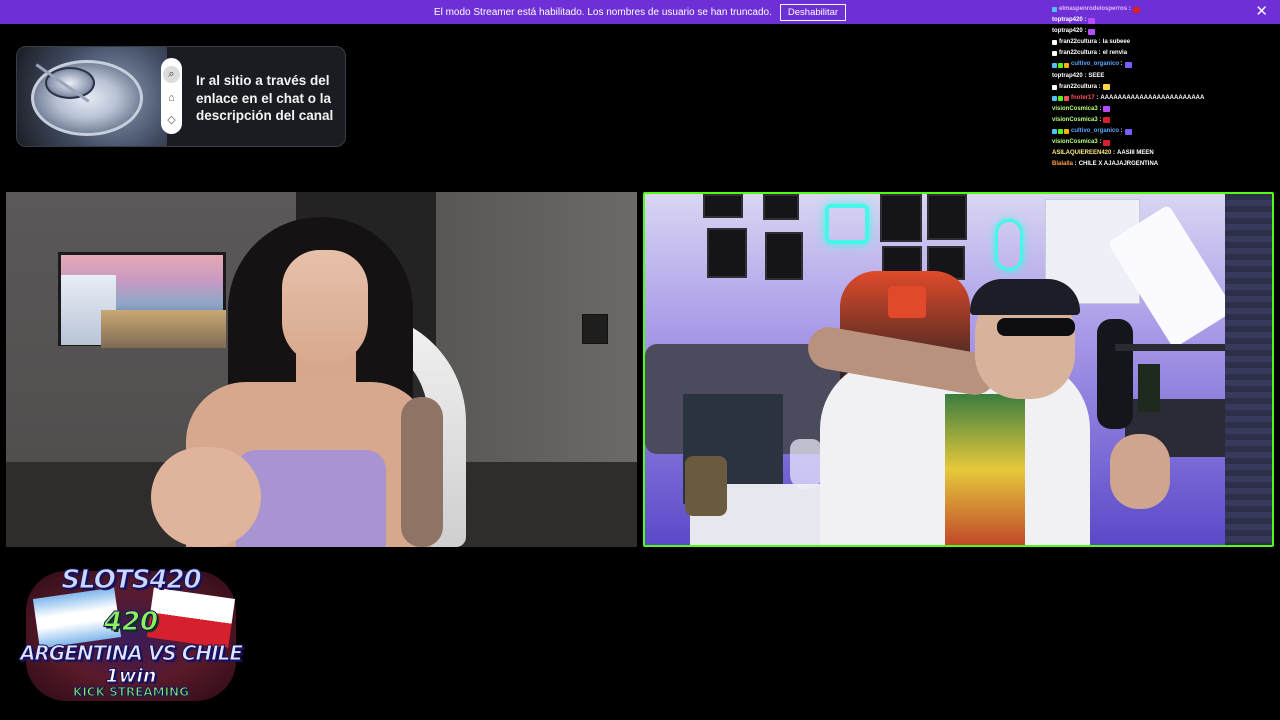 Image resolution: width=1280 pixels, height=720 pixels. I want to click on chat-username: elmaspenrodelosperros, so click(1093, 9).